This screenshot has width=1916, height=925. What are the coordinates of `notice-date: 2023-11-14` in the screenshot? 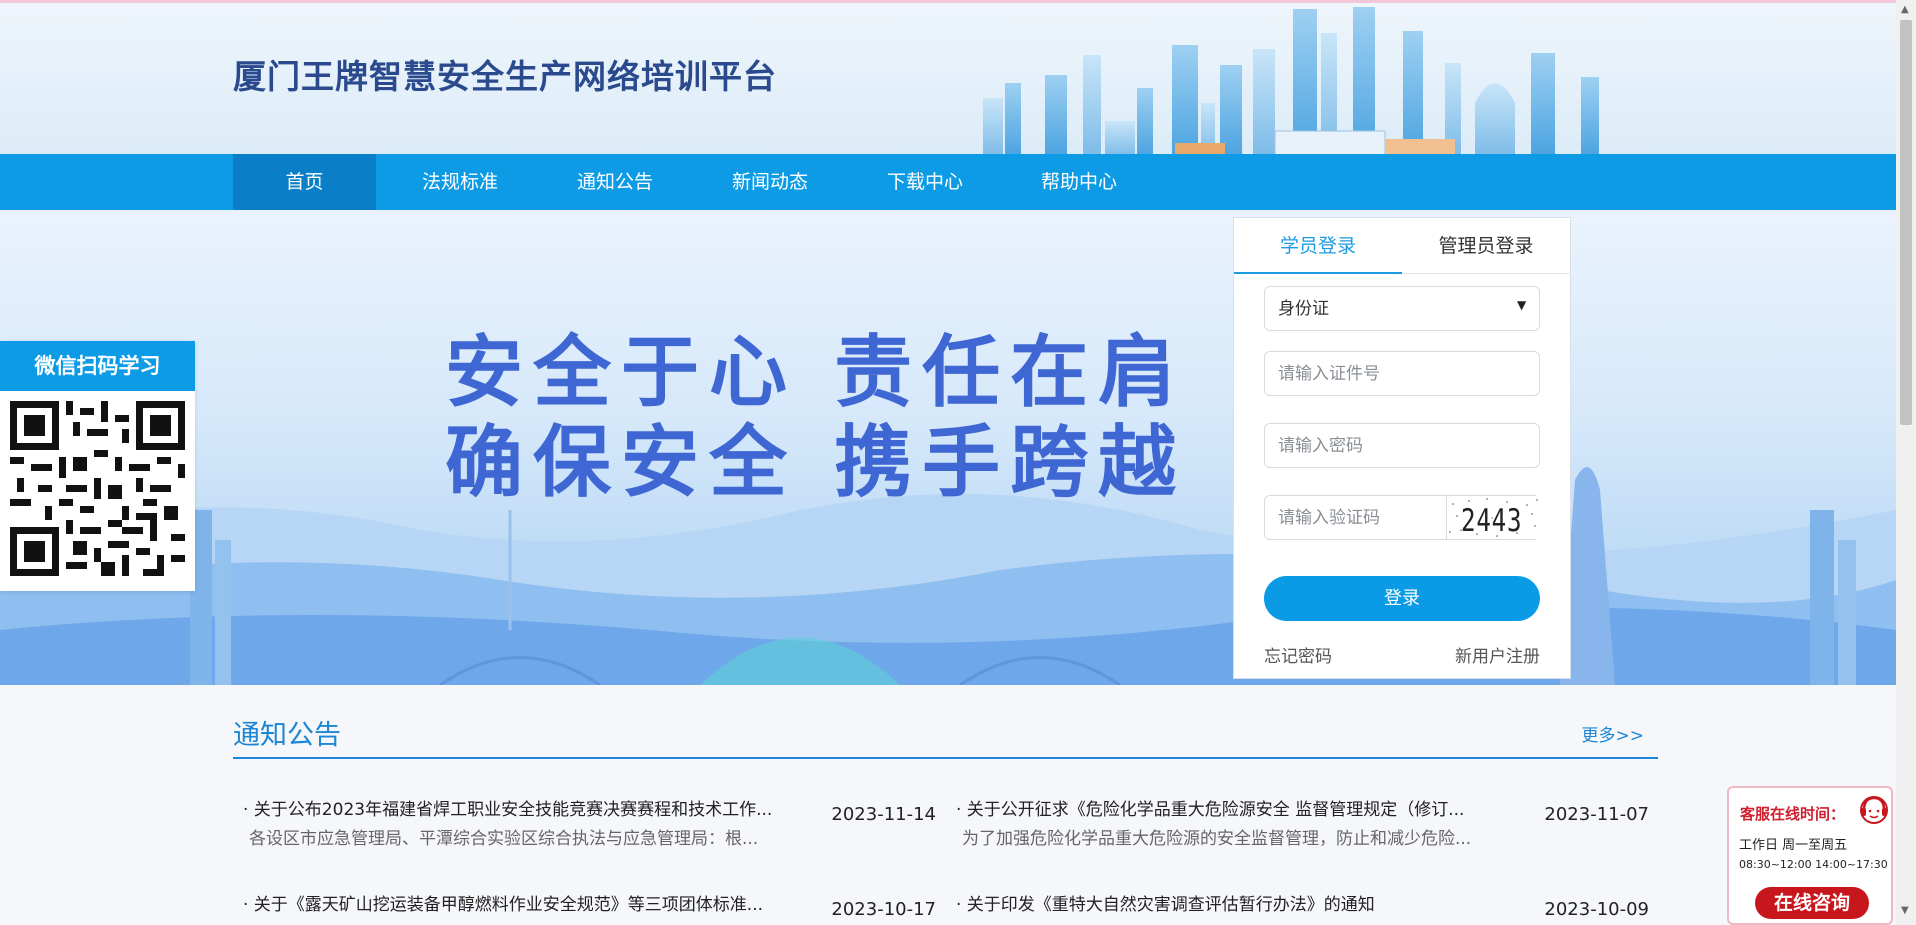 It's located at (883, 814).